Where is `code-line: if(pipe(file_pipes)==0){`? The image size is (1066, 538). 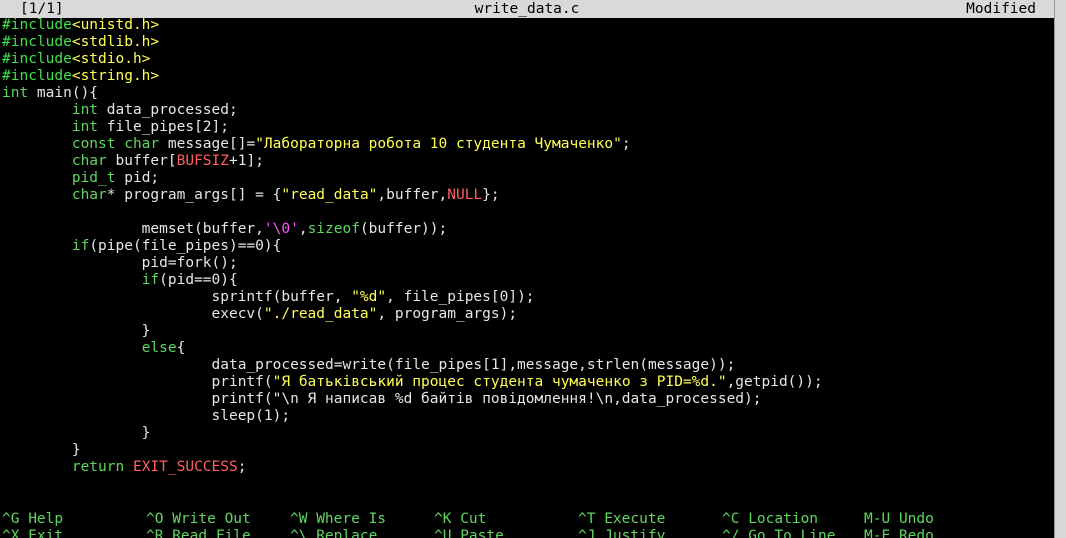
code-line: if(pipe(file_pipes)==0){ is located at coordinates (412, 246).